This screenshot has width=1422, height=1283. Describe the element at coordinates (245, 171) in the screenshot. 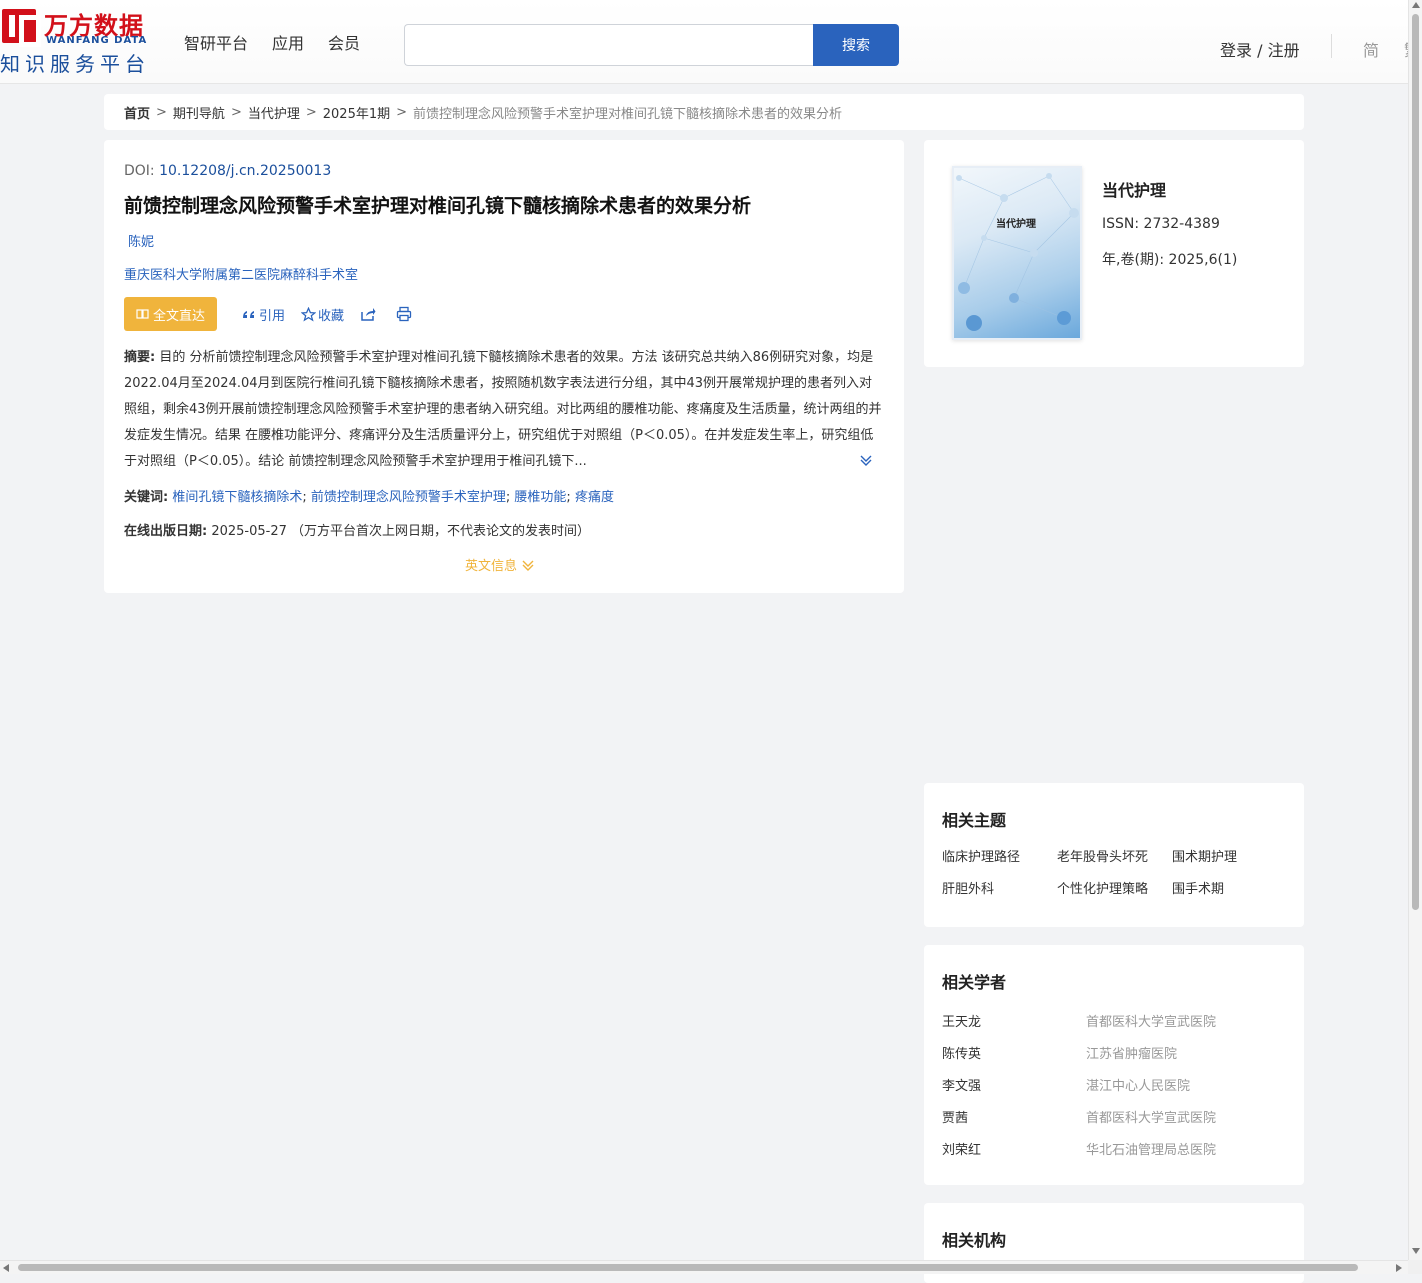

I see `doi-link: 10.12208/j.cn.20250013` at that location.